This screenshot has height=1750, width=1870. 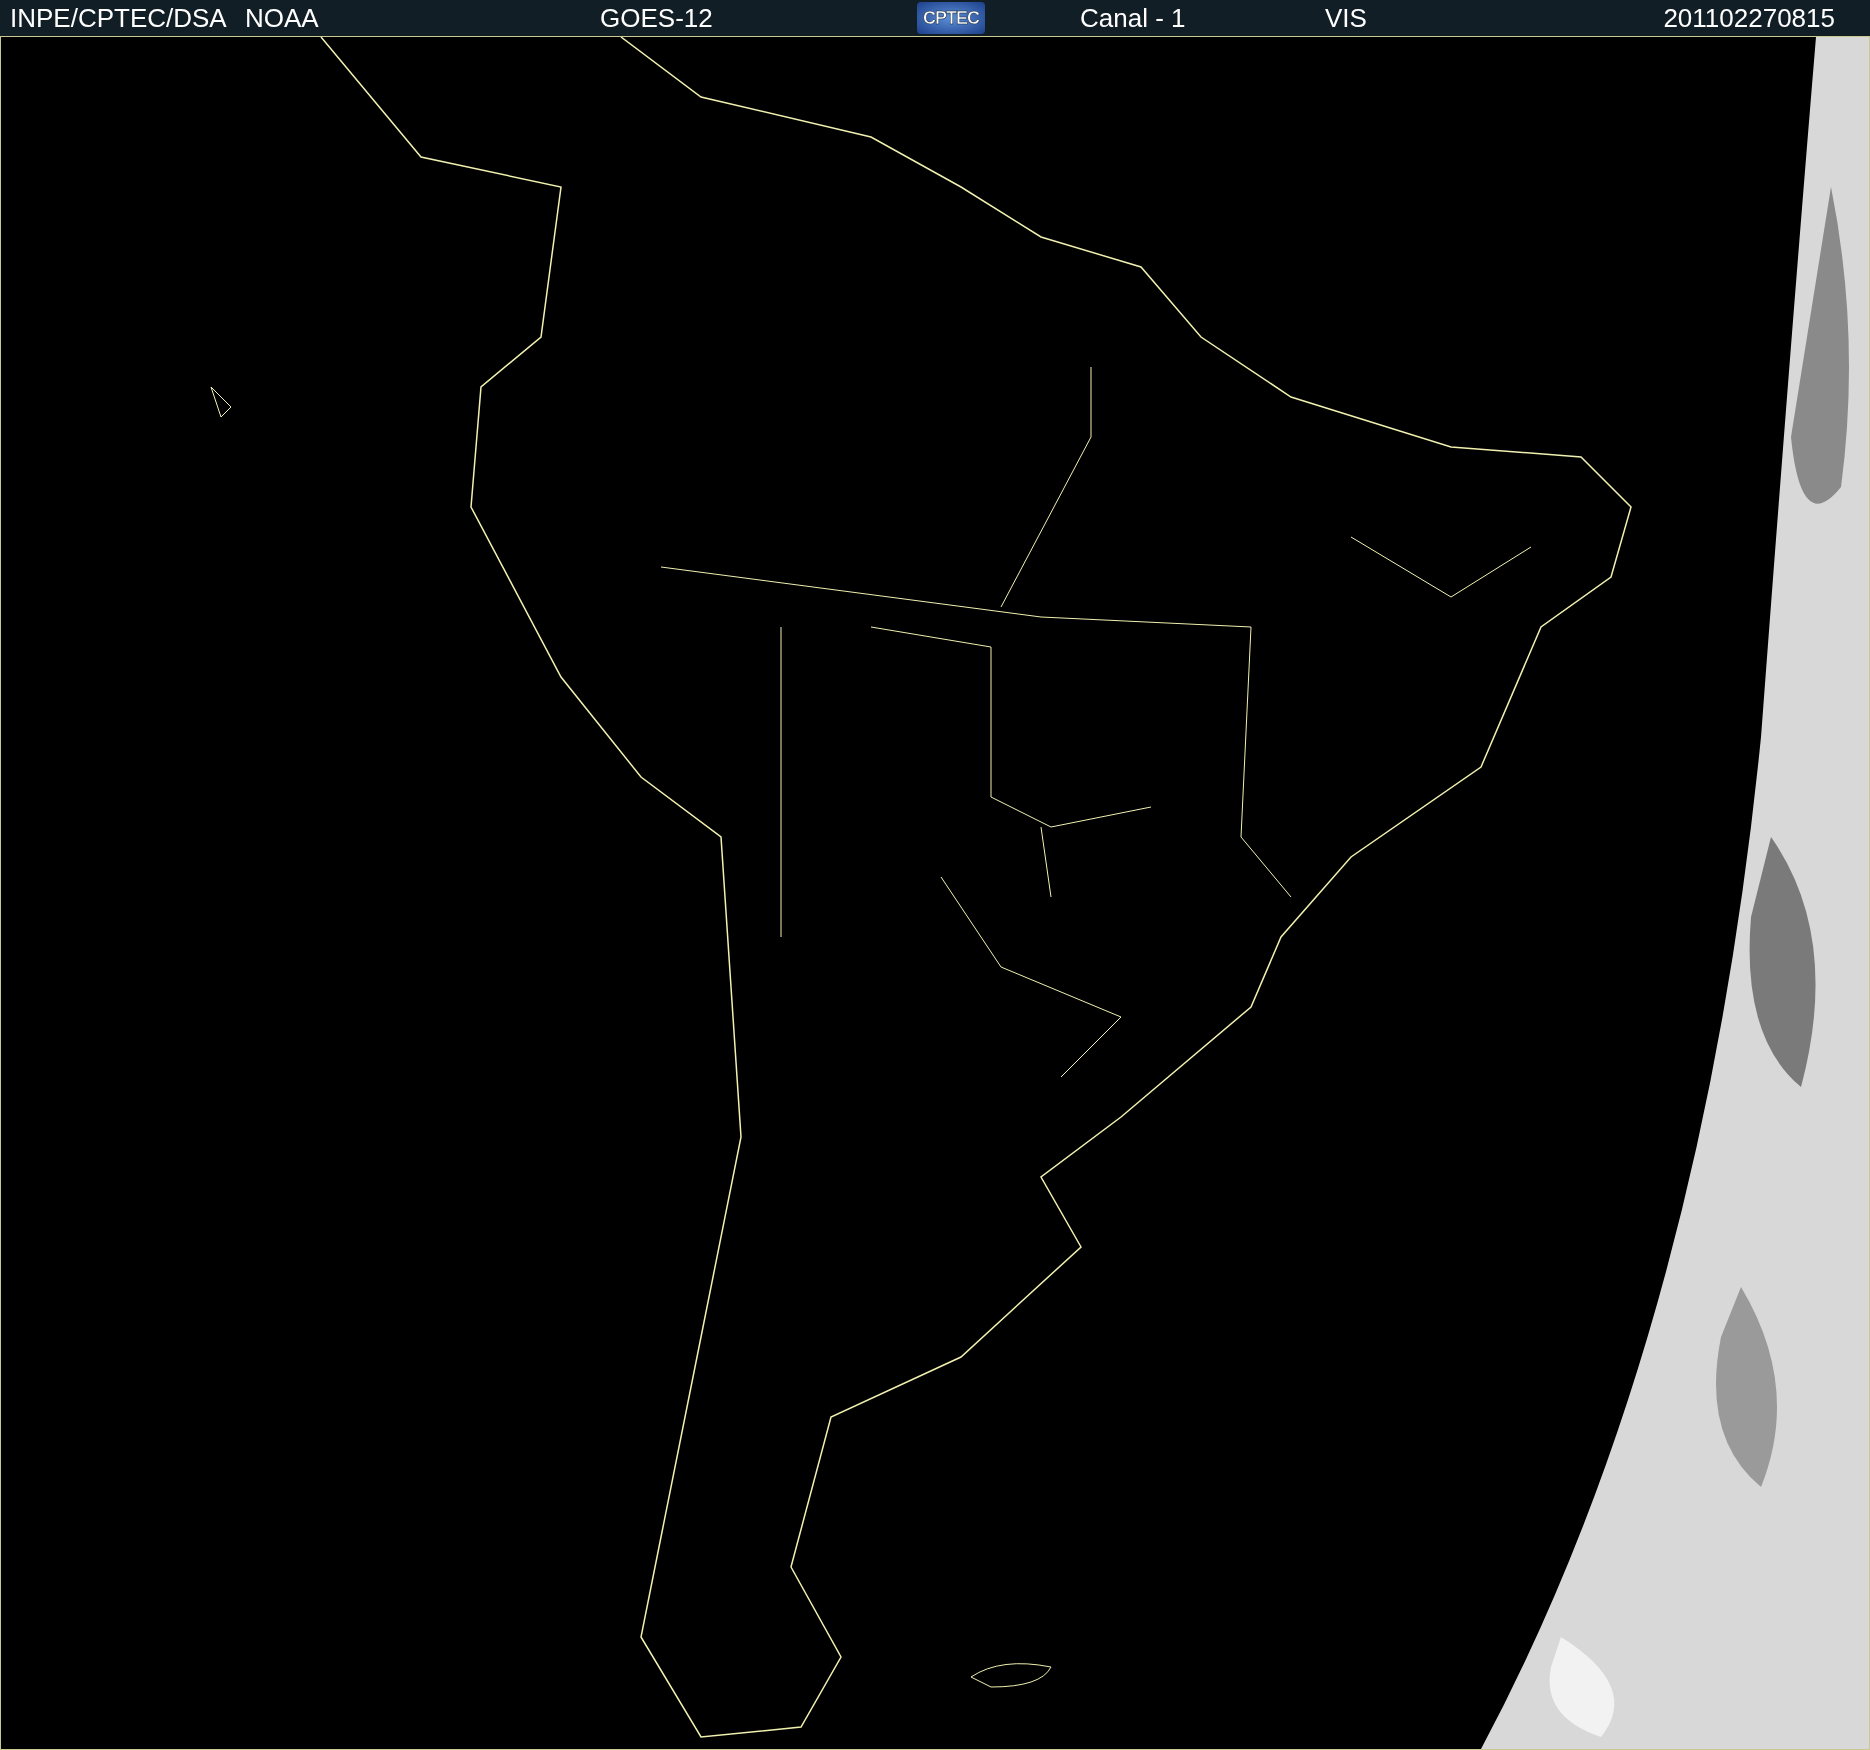 I want to click on channel-label: Canal - 1, so click(x=1133, y=18).